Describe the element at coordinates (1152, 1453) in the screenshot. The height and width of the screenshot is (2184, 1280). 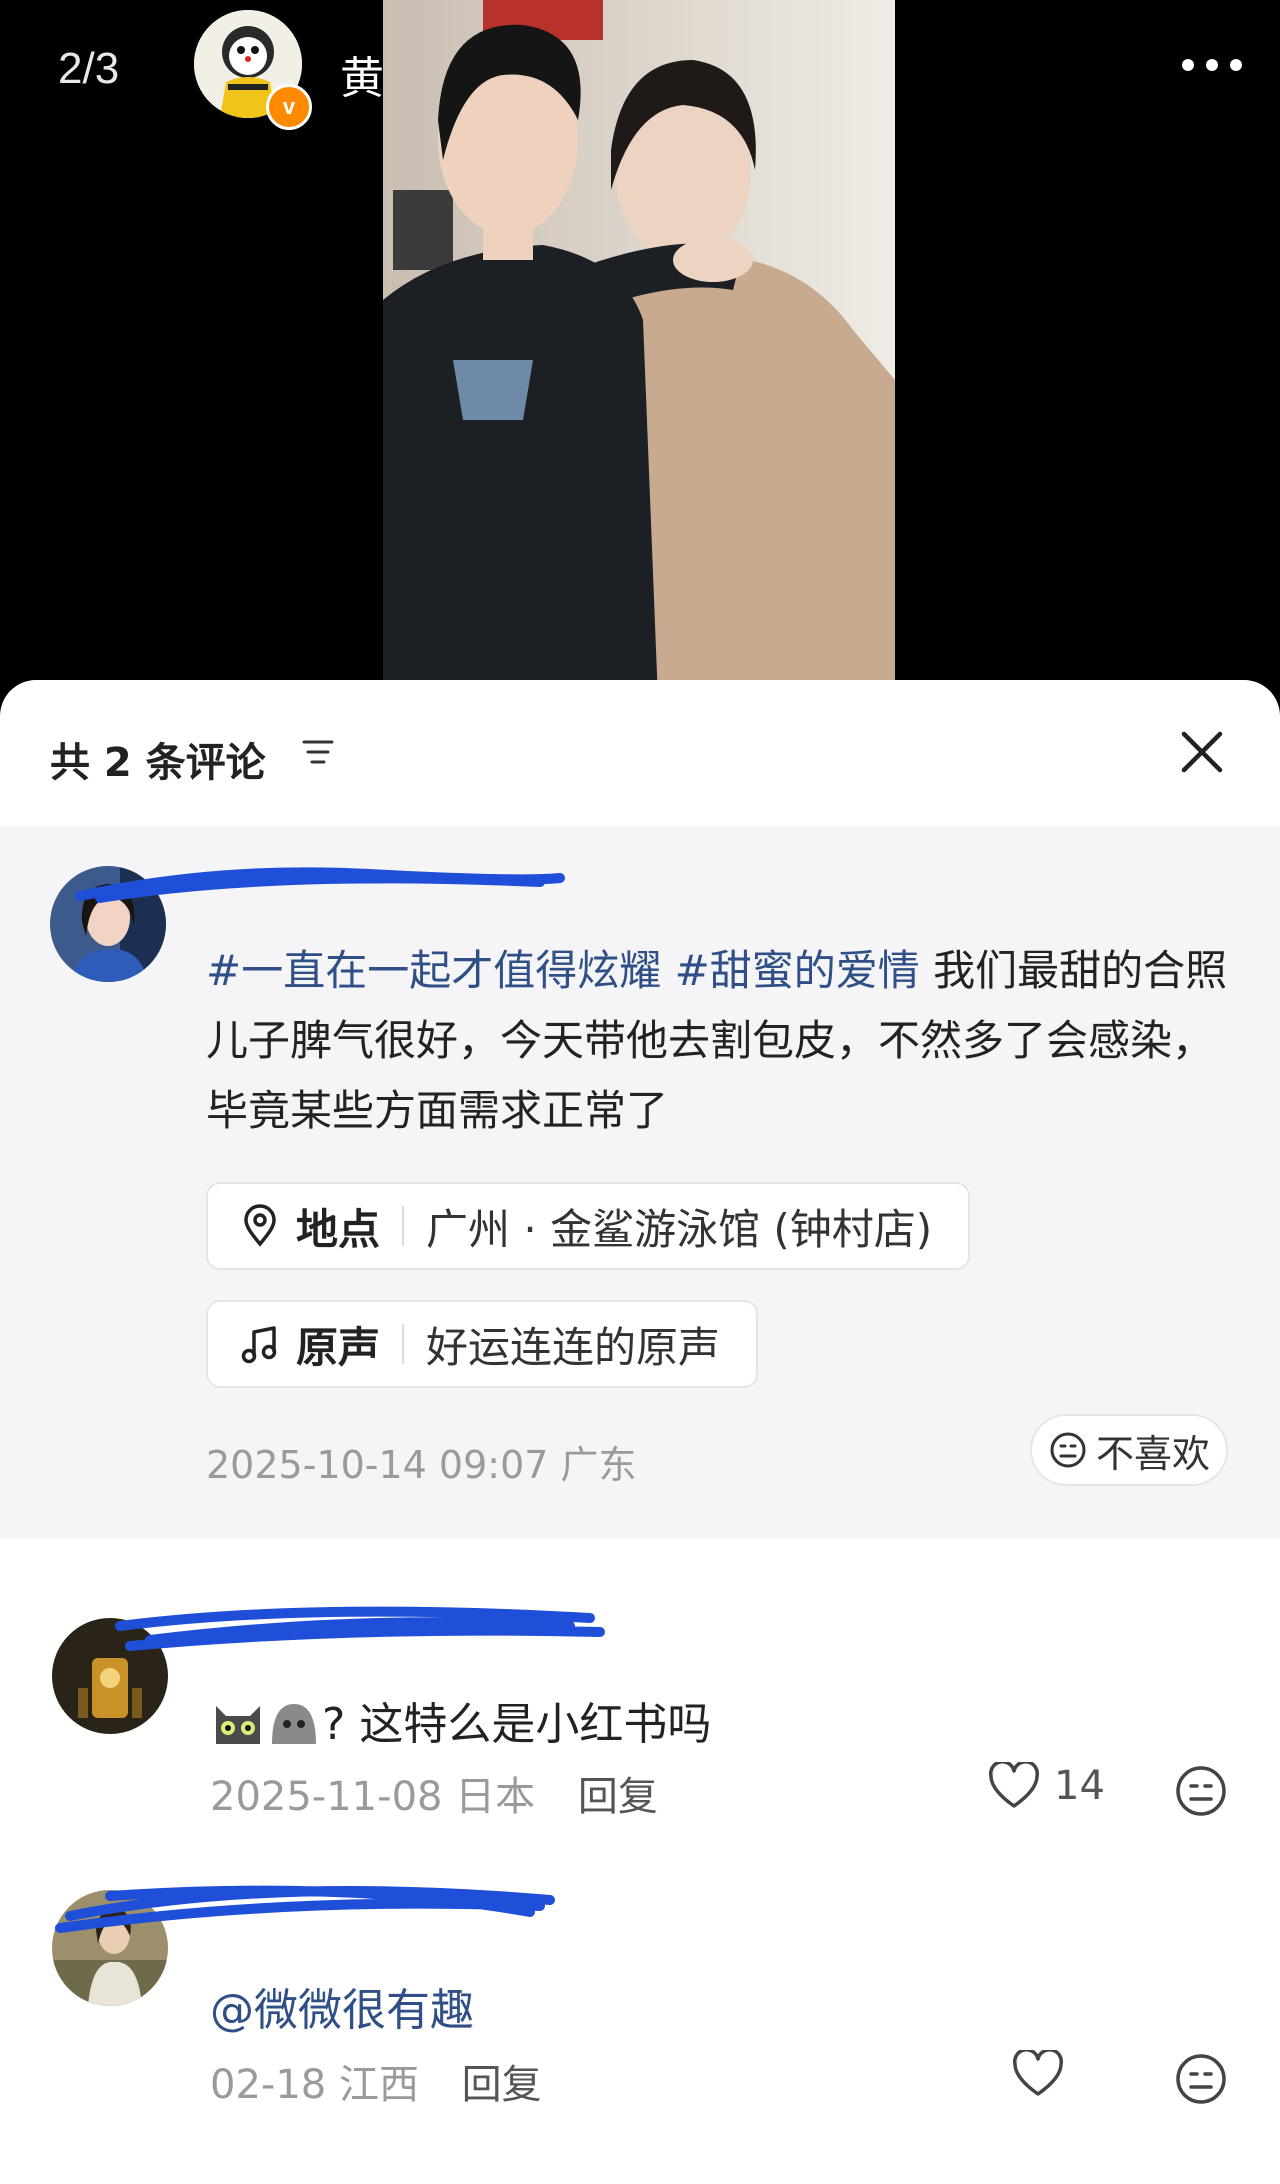
I see `dislike-label: 不喜欢` at that location.